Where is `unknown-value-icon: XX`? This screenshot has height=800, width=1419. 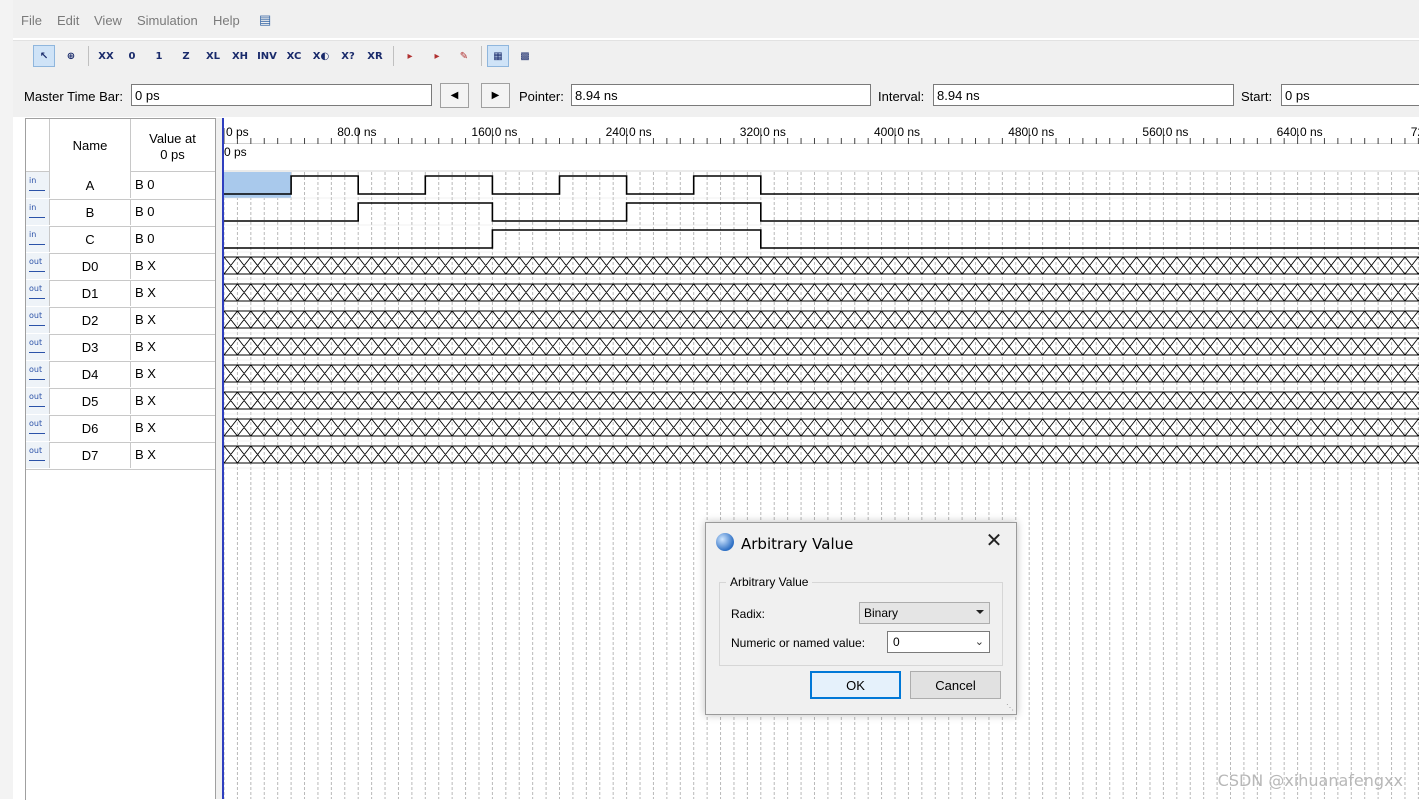
unknown-value-icon: XX is located at coordinates (106, 56).